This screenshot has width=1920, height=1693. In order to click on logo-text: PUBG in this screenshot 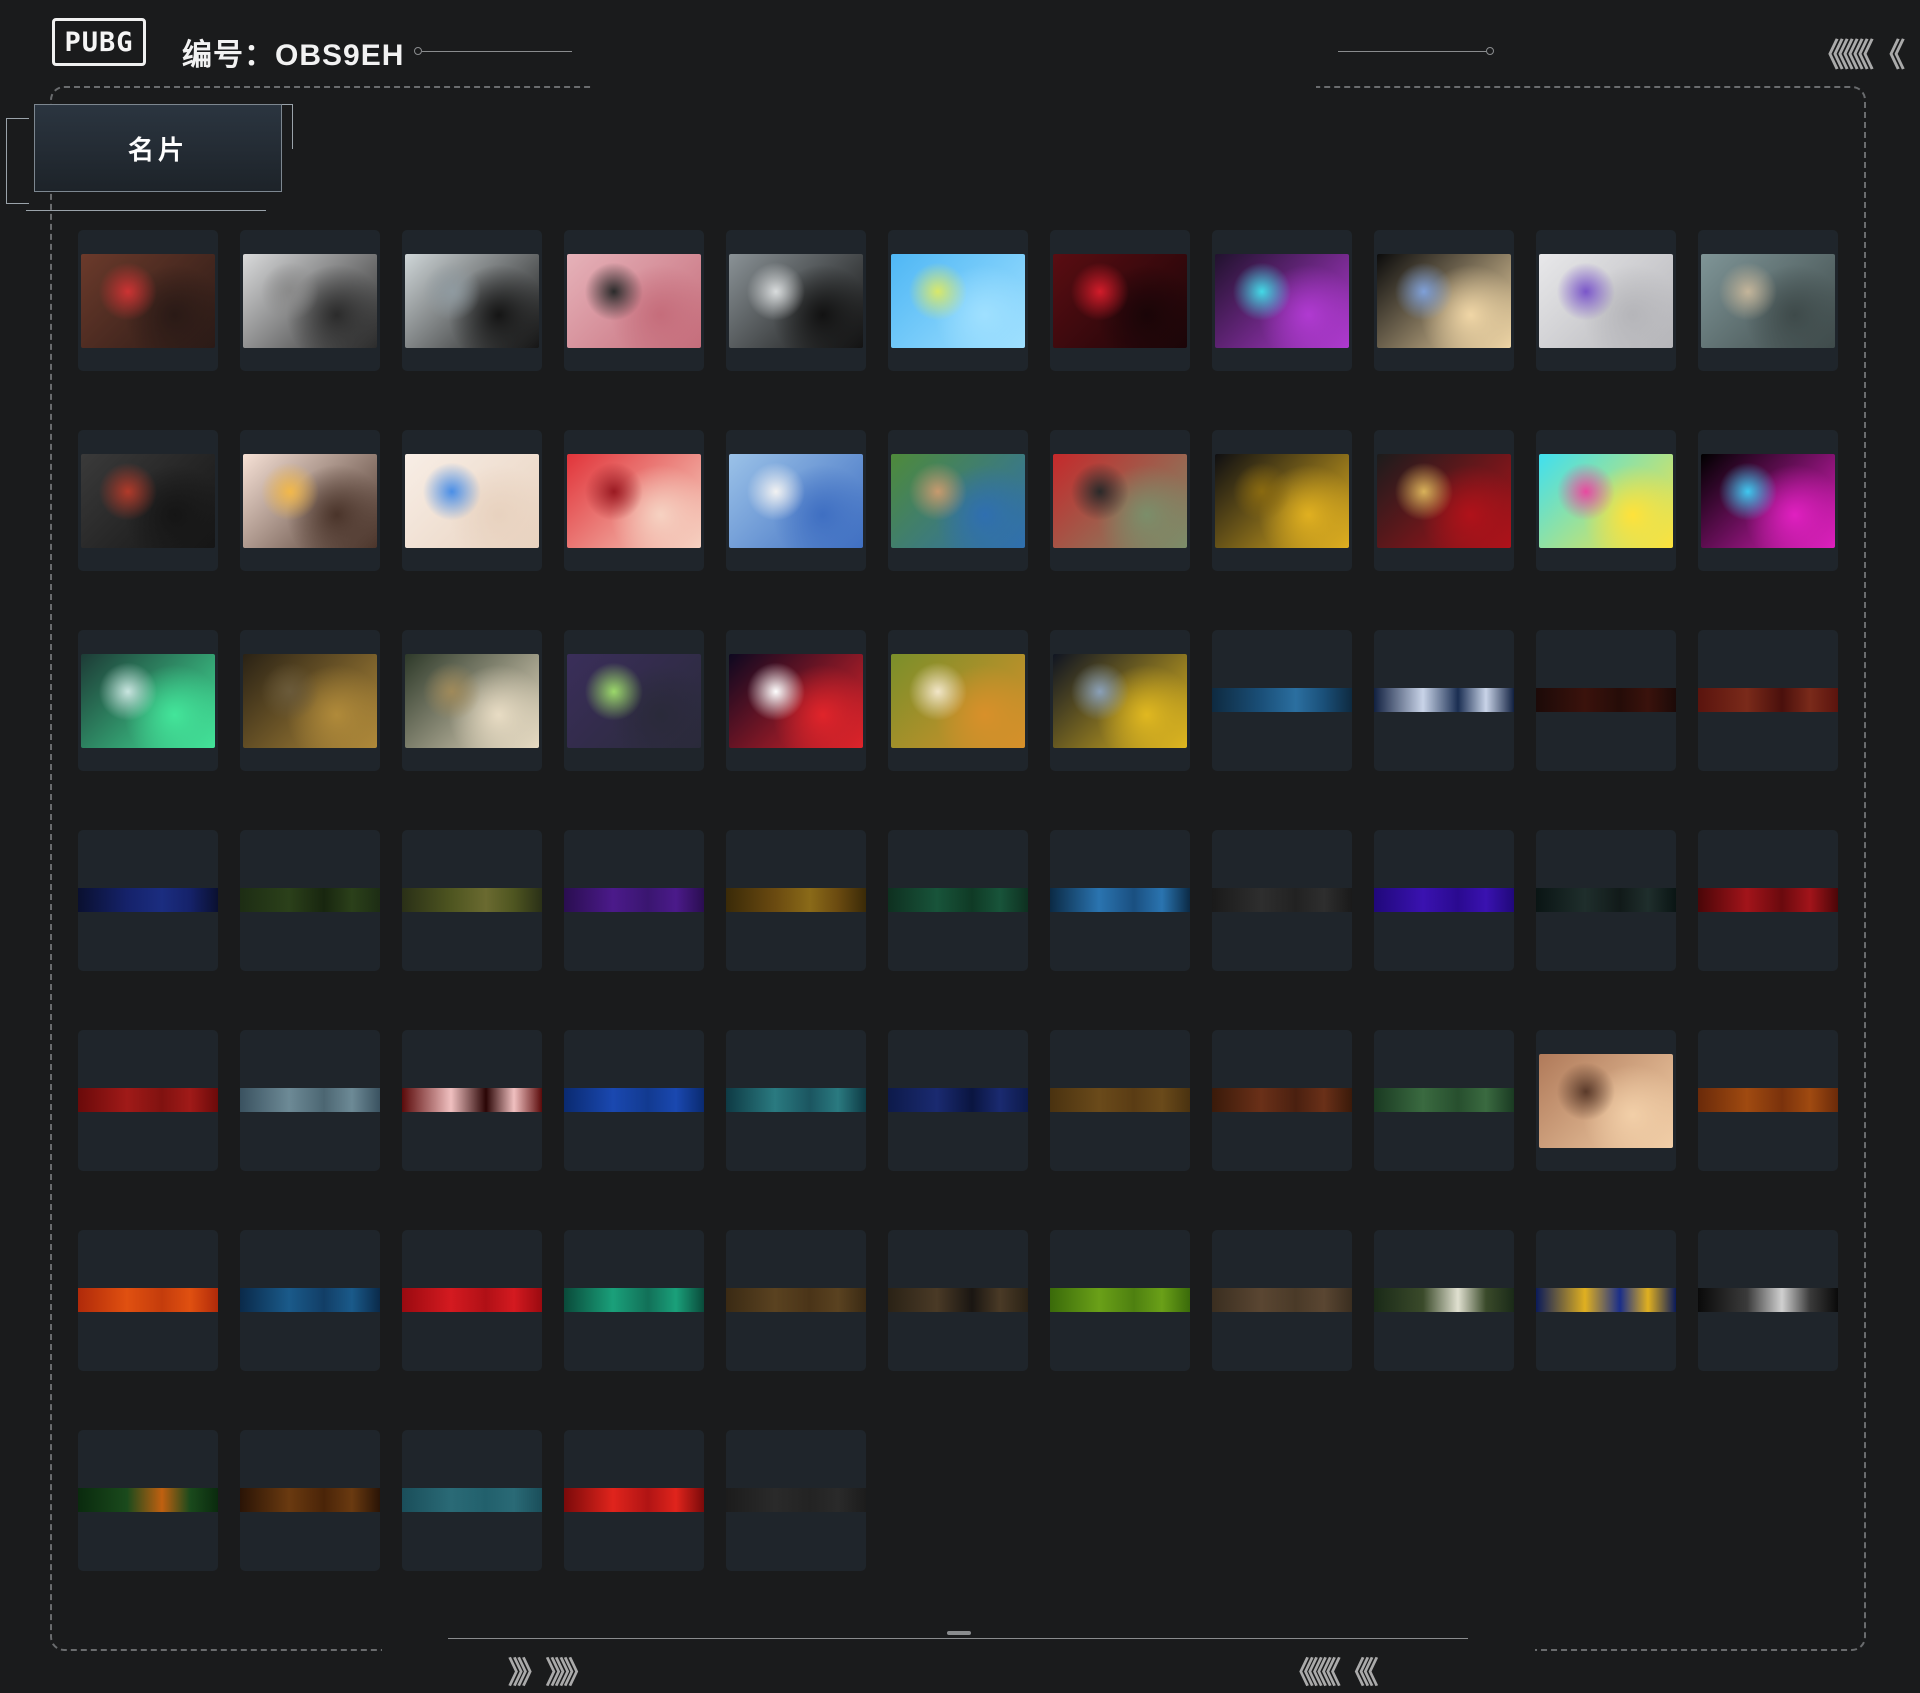, I will do `click(99, 42)`.